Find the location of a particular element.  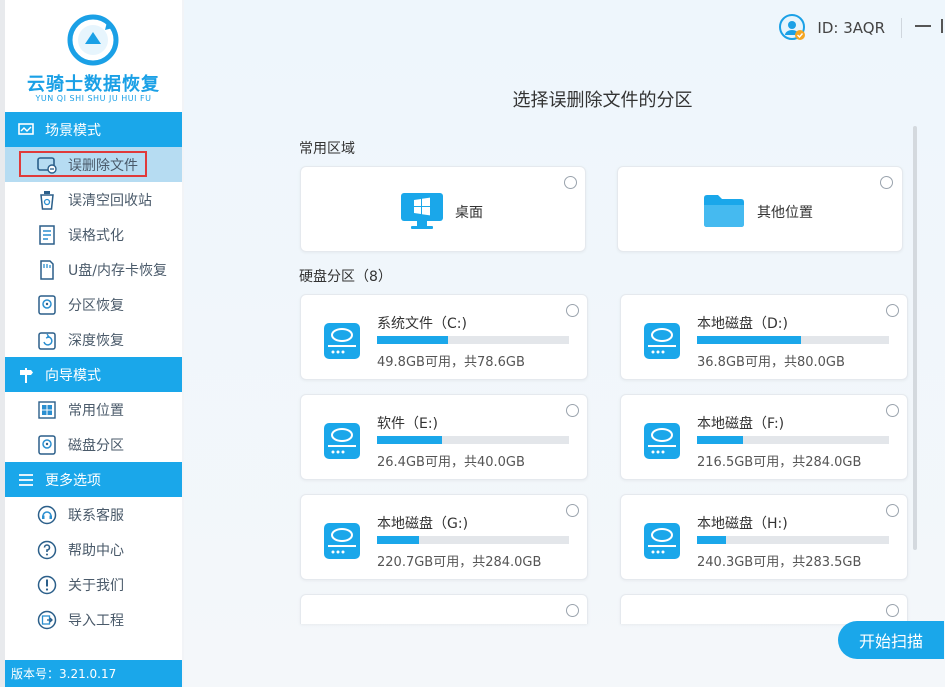

maximize-button is located at coordinates (943, 26).